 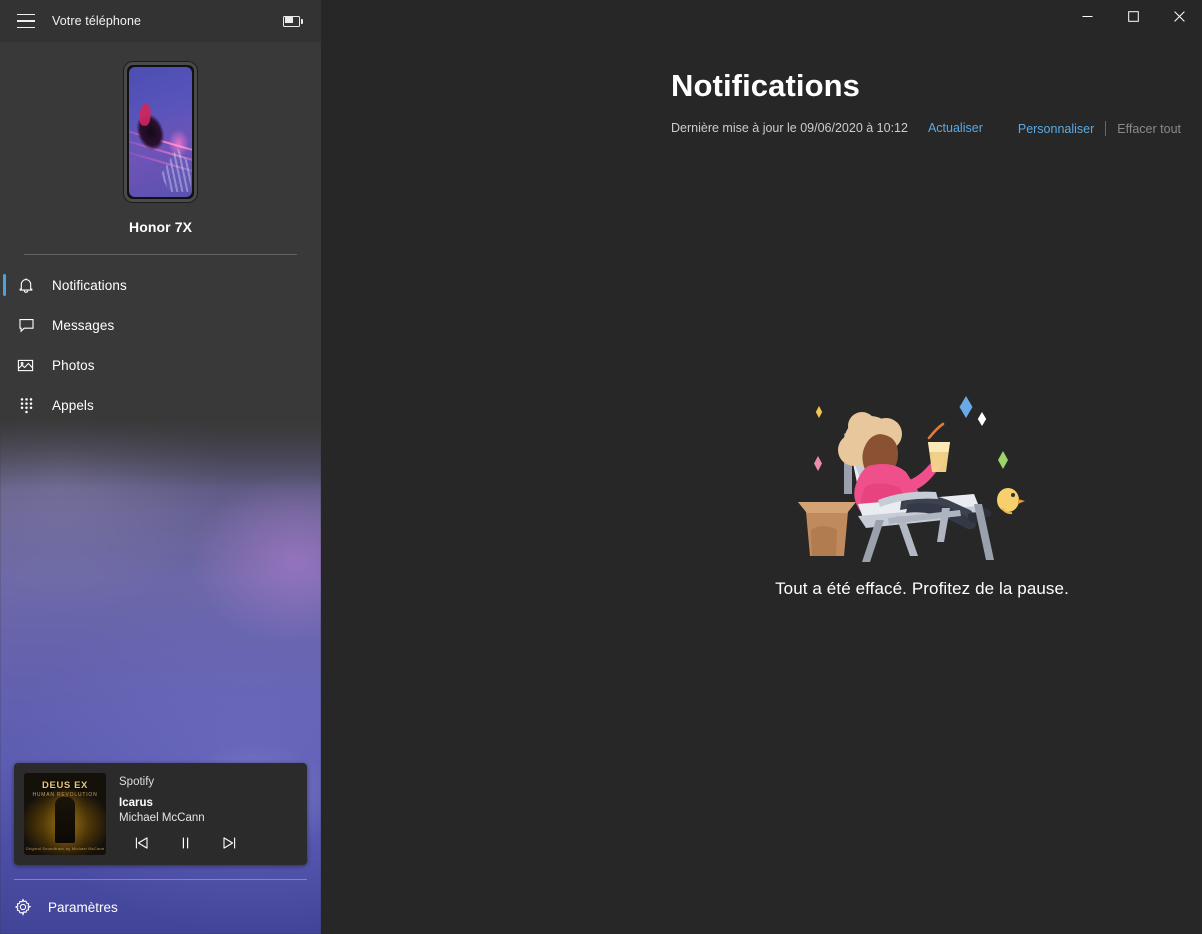 What do you see at coordinates (160, 365) in the screenshot?
I see `sidebar-item-photos: Photos` at bounding box center [160, 365].